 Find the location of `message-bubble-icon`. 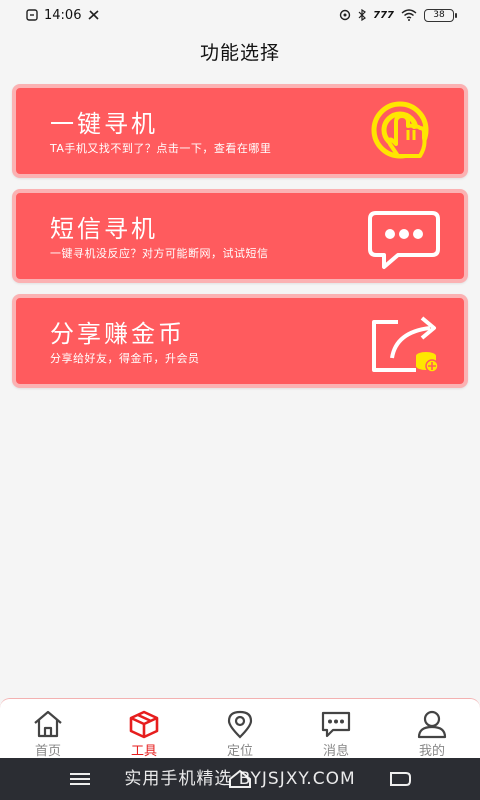

message-bubble-icon is located at coordinates (404, 240).